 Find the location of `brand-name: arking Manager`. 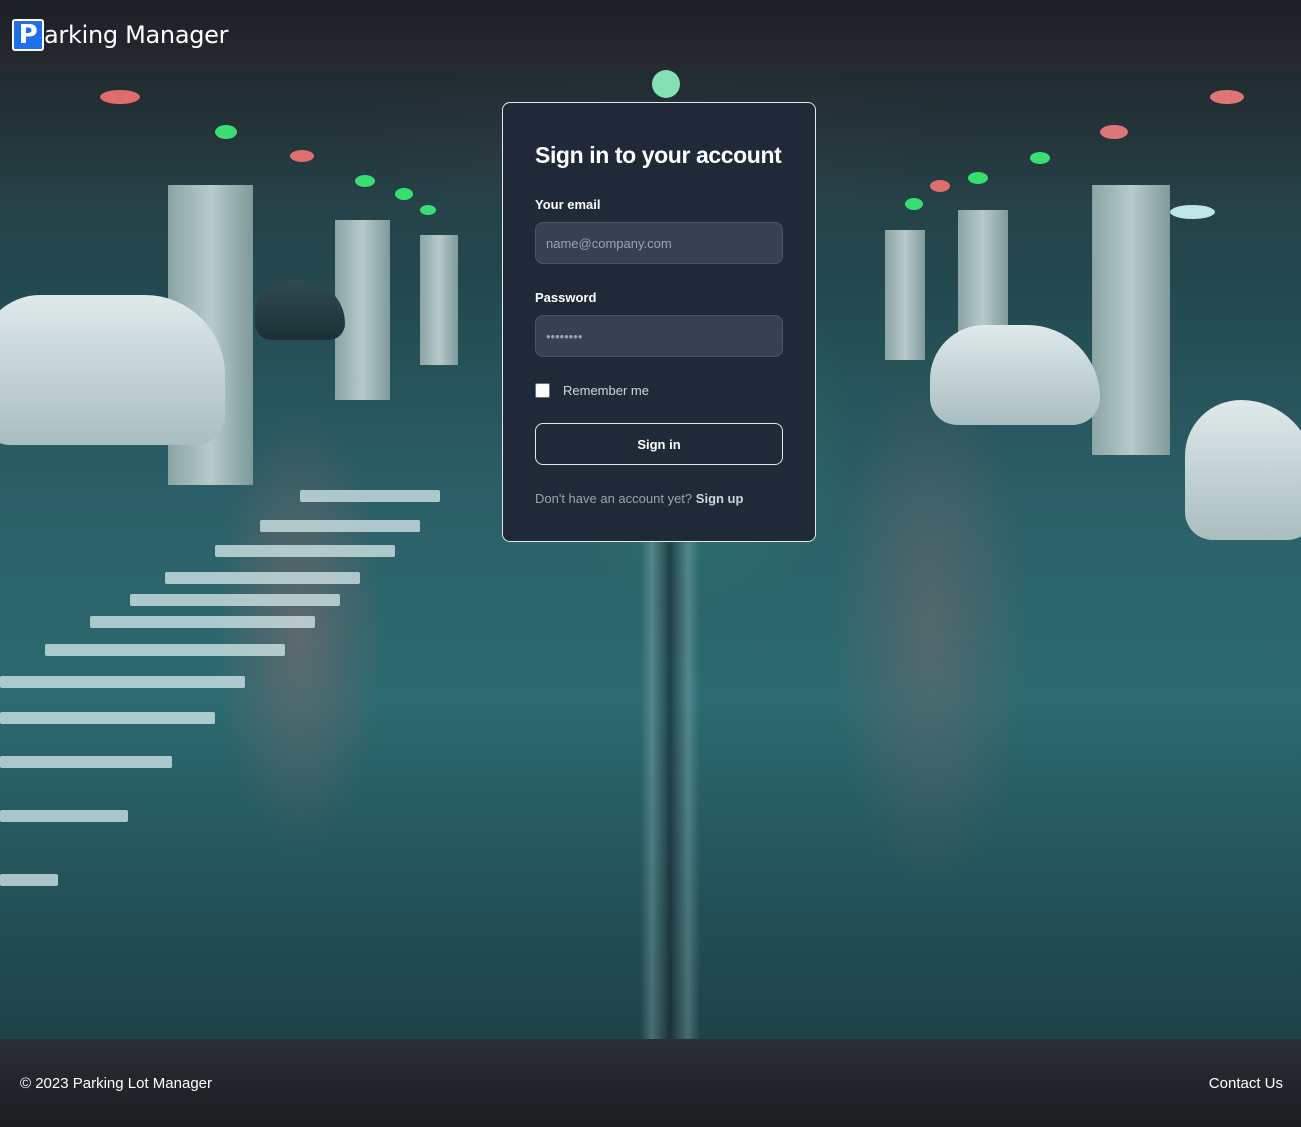

brand-name: arking Manager is located at coordinates (136, 35).